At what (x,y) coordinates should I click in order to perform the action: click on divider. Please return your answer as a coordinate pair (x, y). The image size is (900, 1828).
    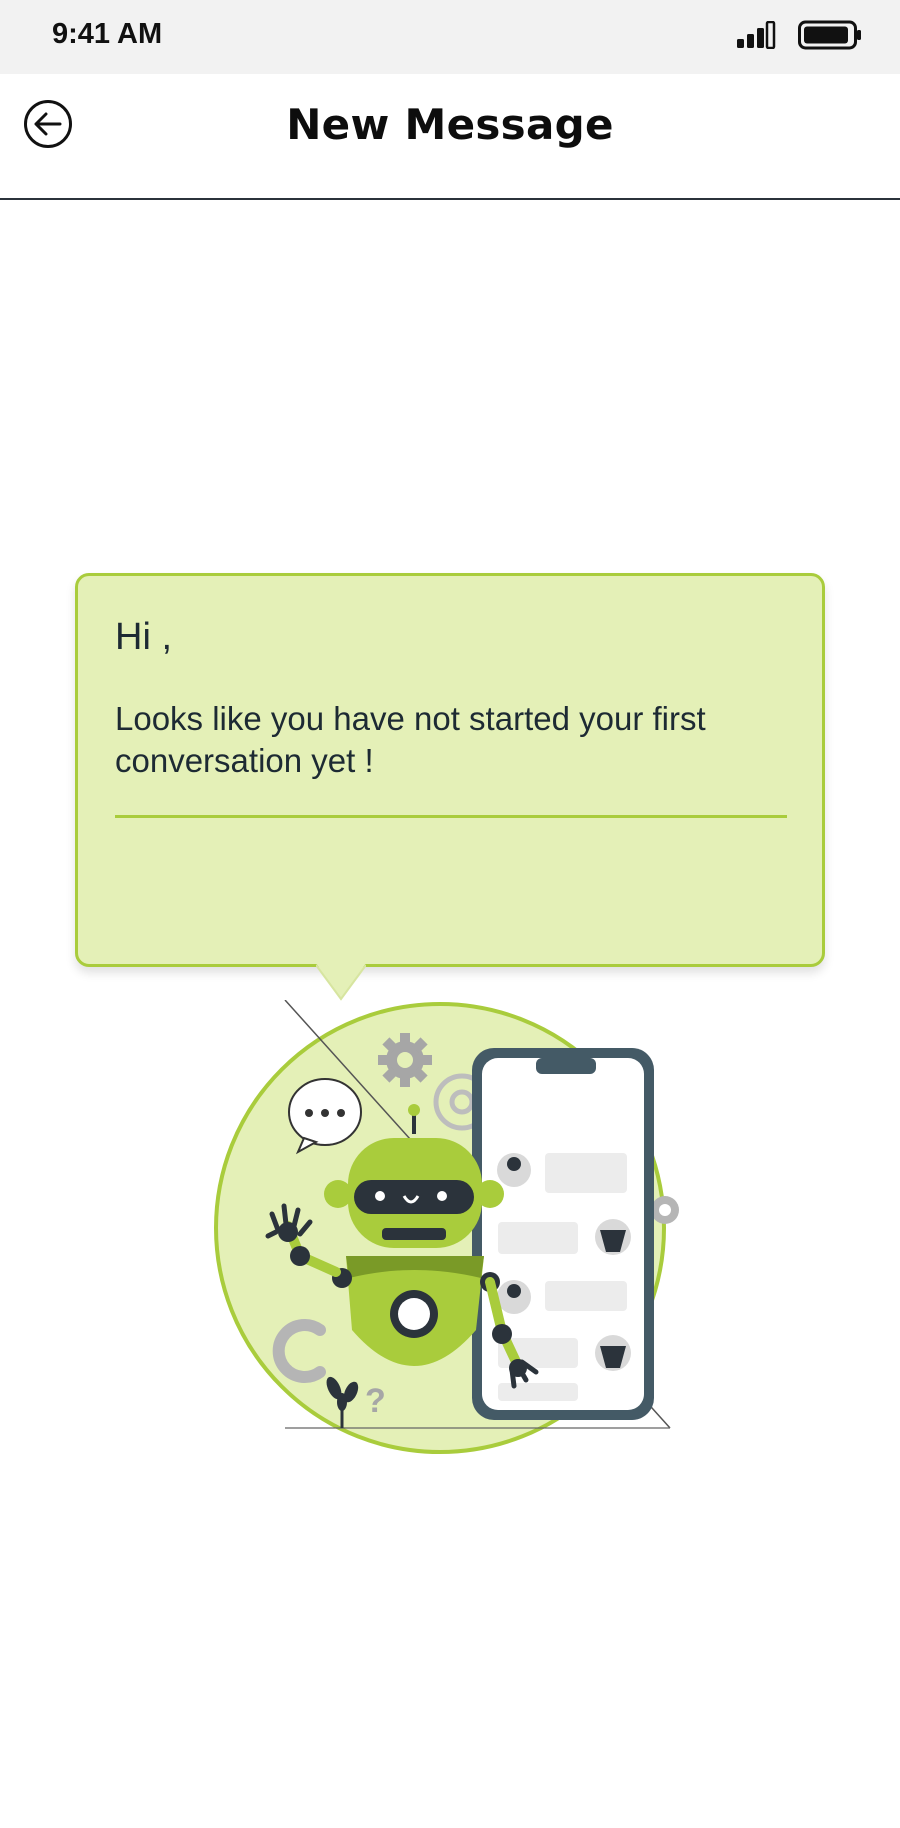
    Looking at the image, I should click on (451, 816).